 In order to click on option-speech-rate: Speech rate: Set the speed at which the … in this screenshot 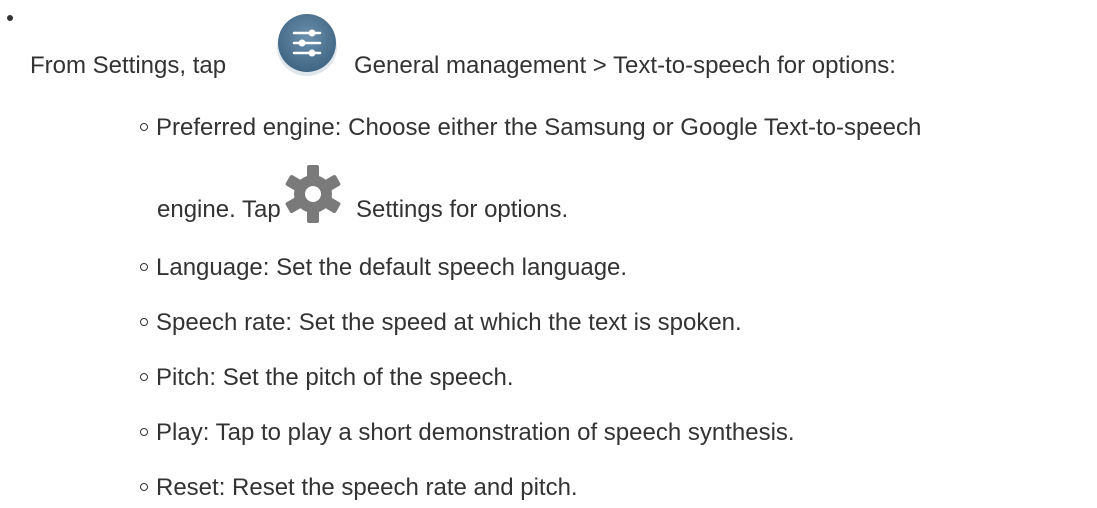, I will do `click(440, 323)`.